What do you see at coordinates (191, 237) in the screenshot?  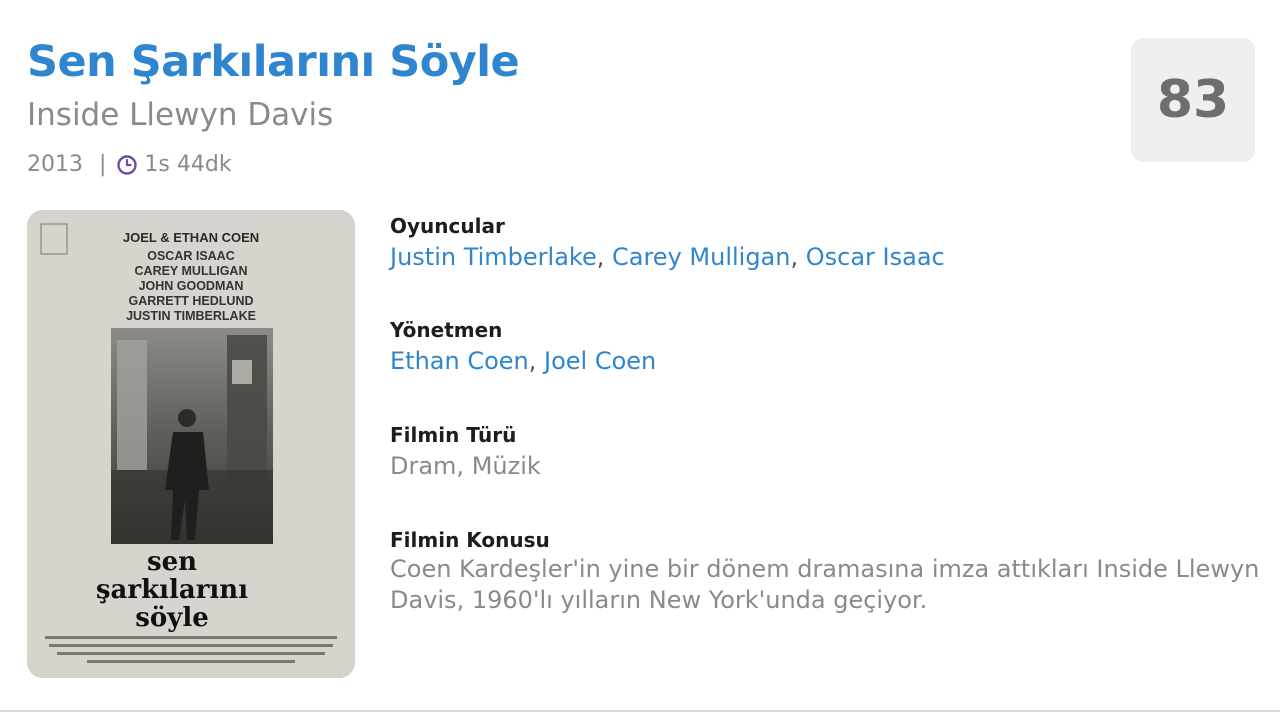 I see `poster-credit: JOEL & ETHAN COEN` at bounding box center [191, 237].